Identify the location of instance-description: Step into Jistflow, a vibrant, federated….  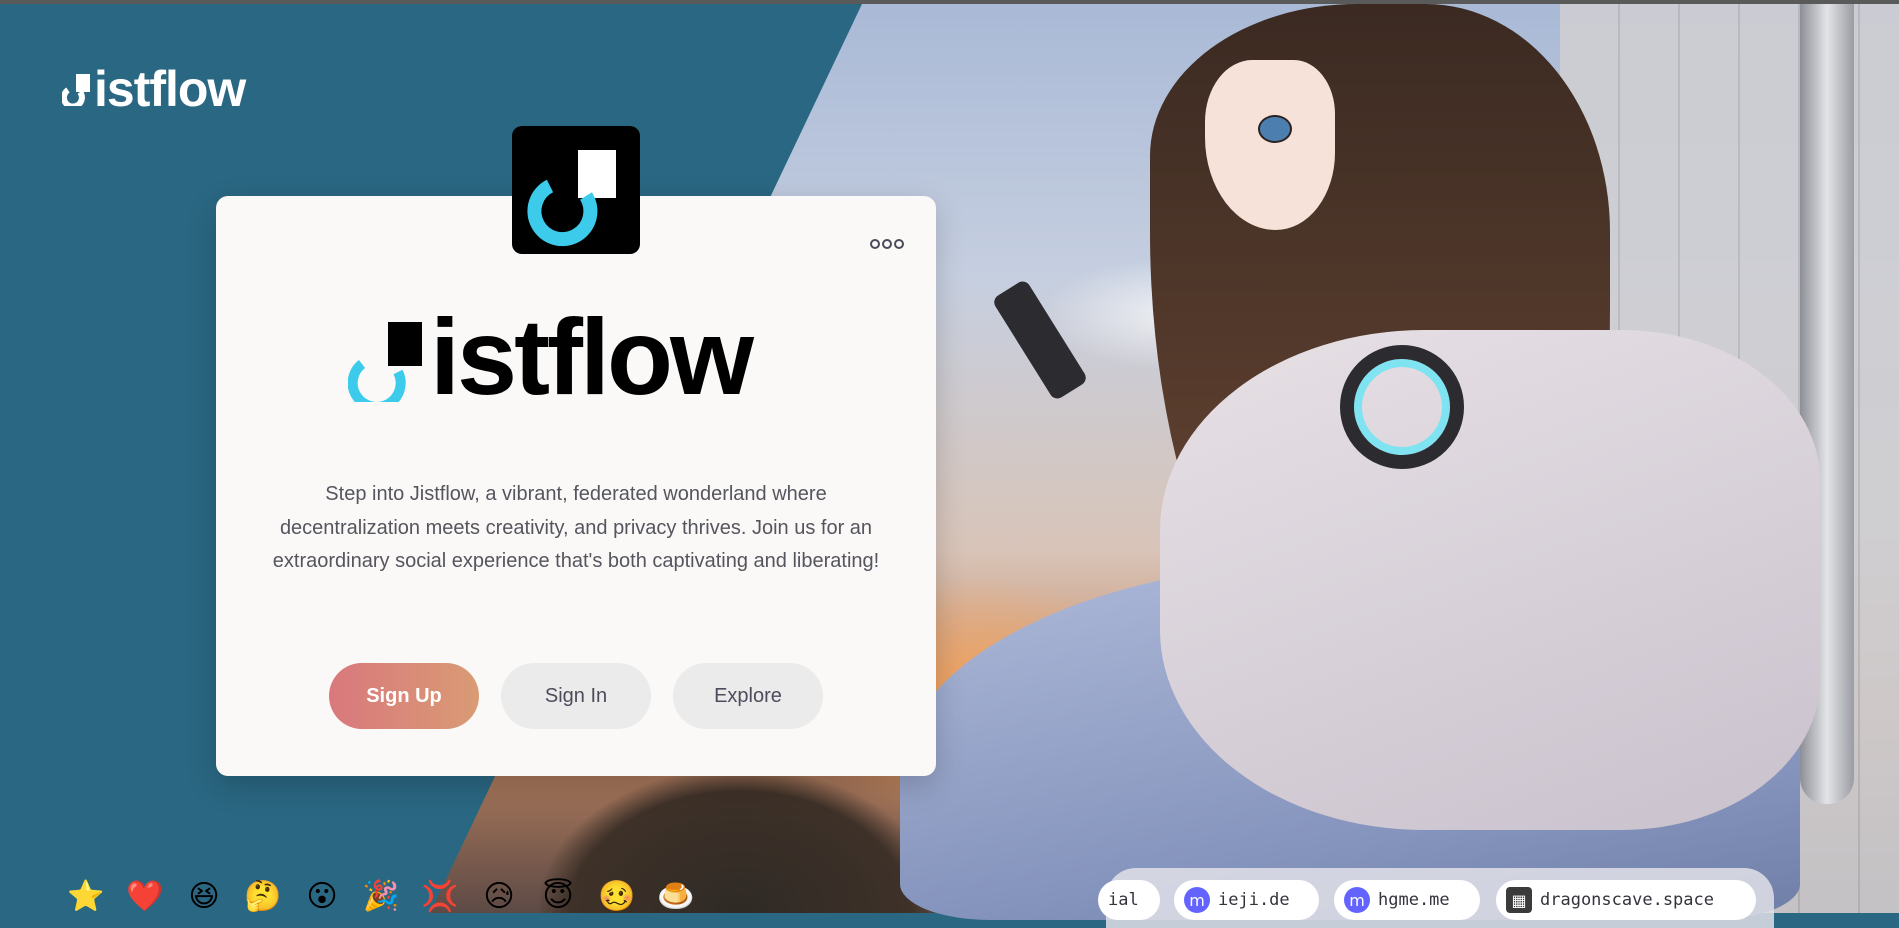
(576, 527).